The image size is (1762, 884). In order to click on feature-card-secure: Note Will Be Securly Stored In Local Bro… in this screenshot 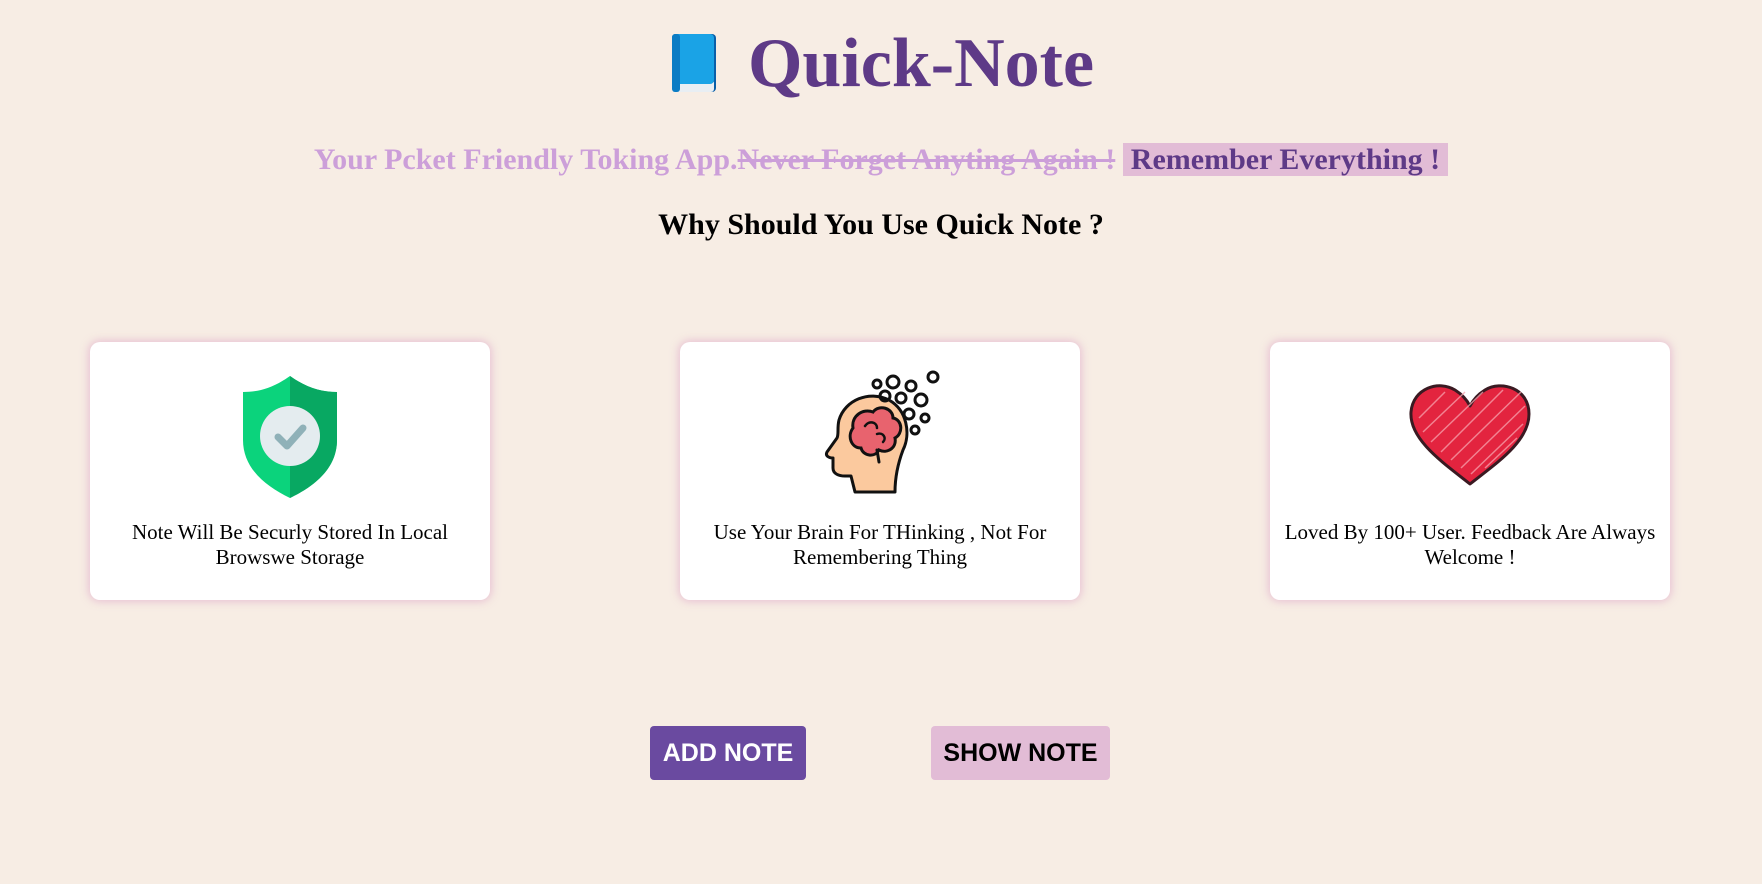, I will do `click(290, 471)`.